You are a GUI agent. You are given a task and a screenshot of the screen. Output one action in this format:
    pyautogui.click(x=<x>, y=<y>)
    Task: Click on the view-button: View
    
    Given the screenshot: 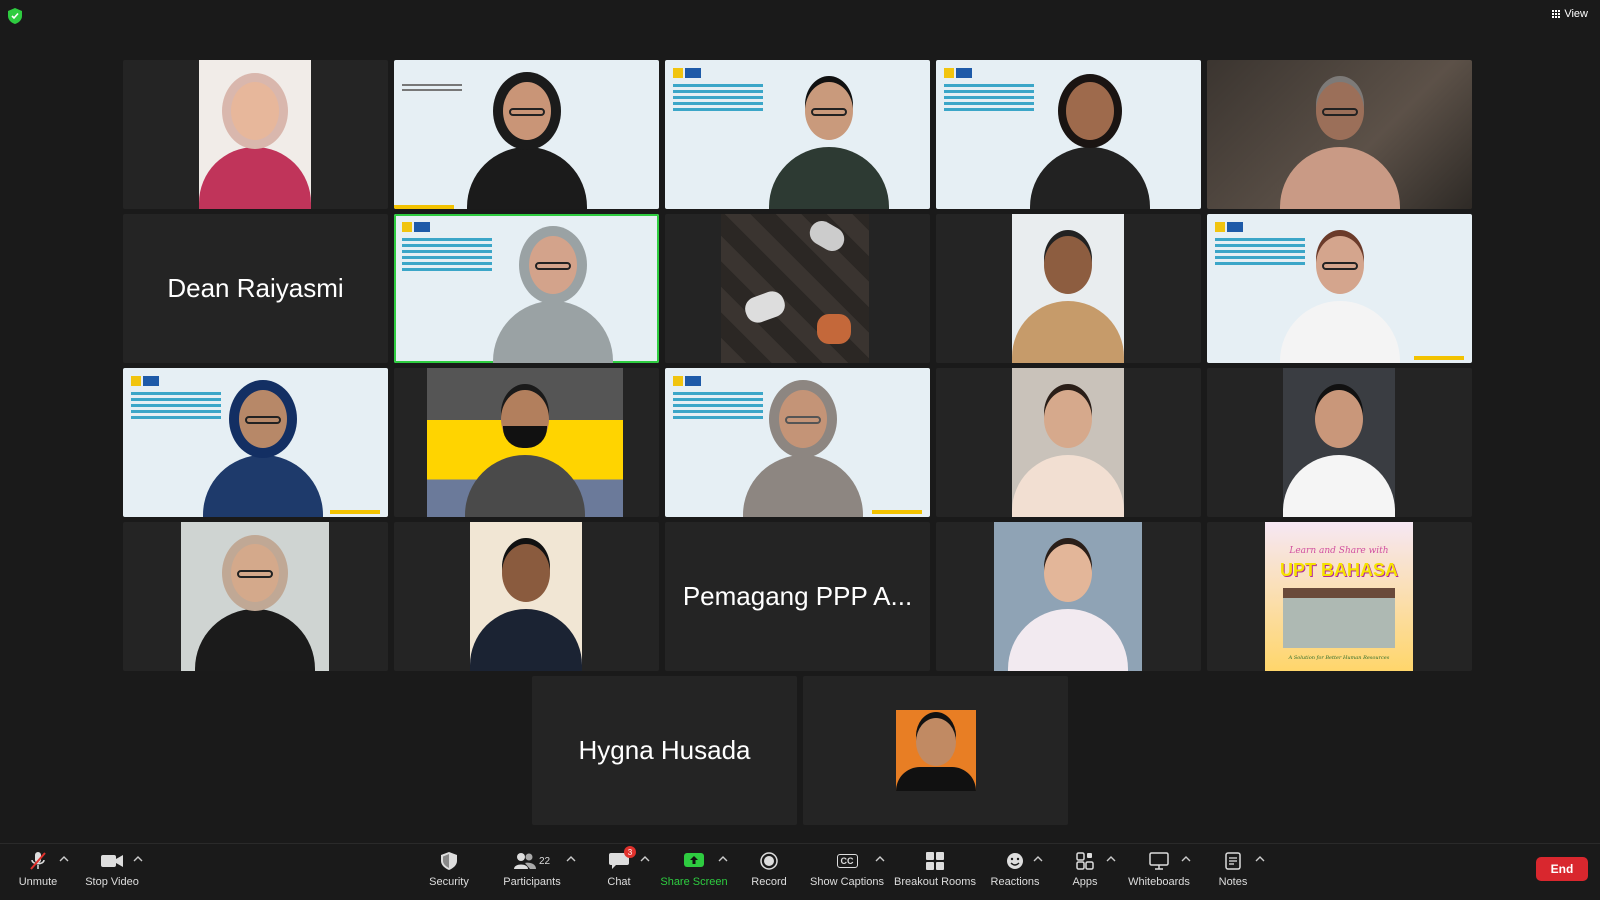 What is the action you would take?
    pyautogui.click(x=1570, y=14)
    